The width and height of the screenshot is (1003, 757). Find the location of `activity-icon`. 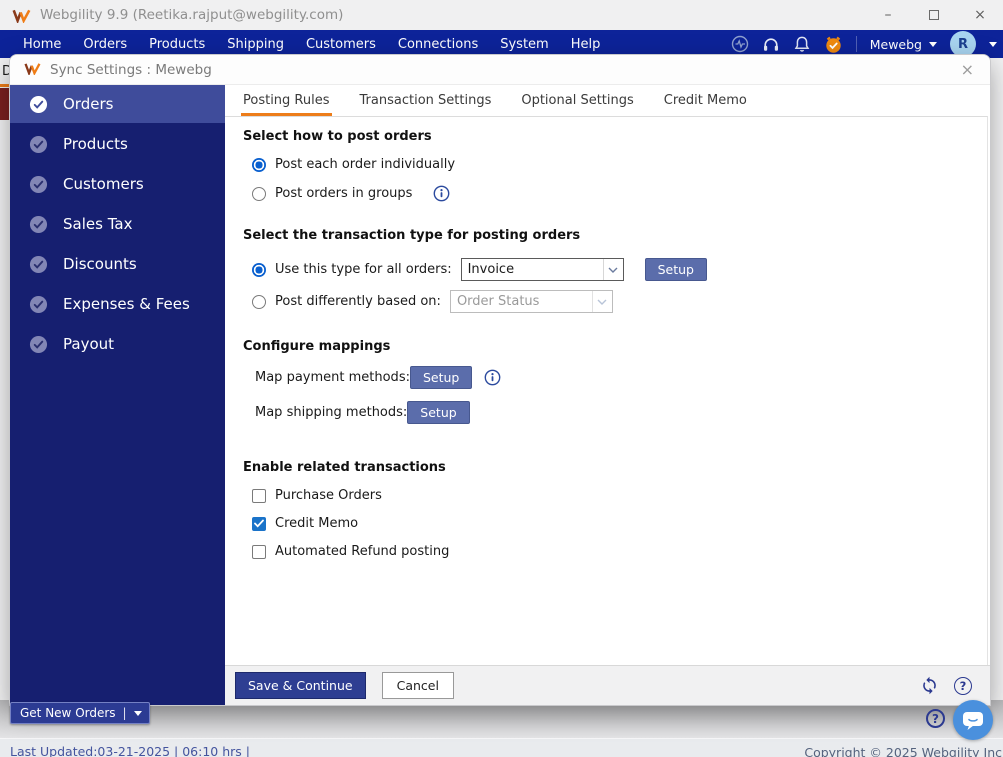

activity-icon is located at coordinates (740, 44).